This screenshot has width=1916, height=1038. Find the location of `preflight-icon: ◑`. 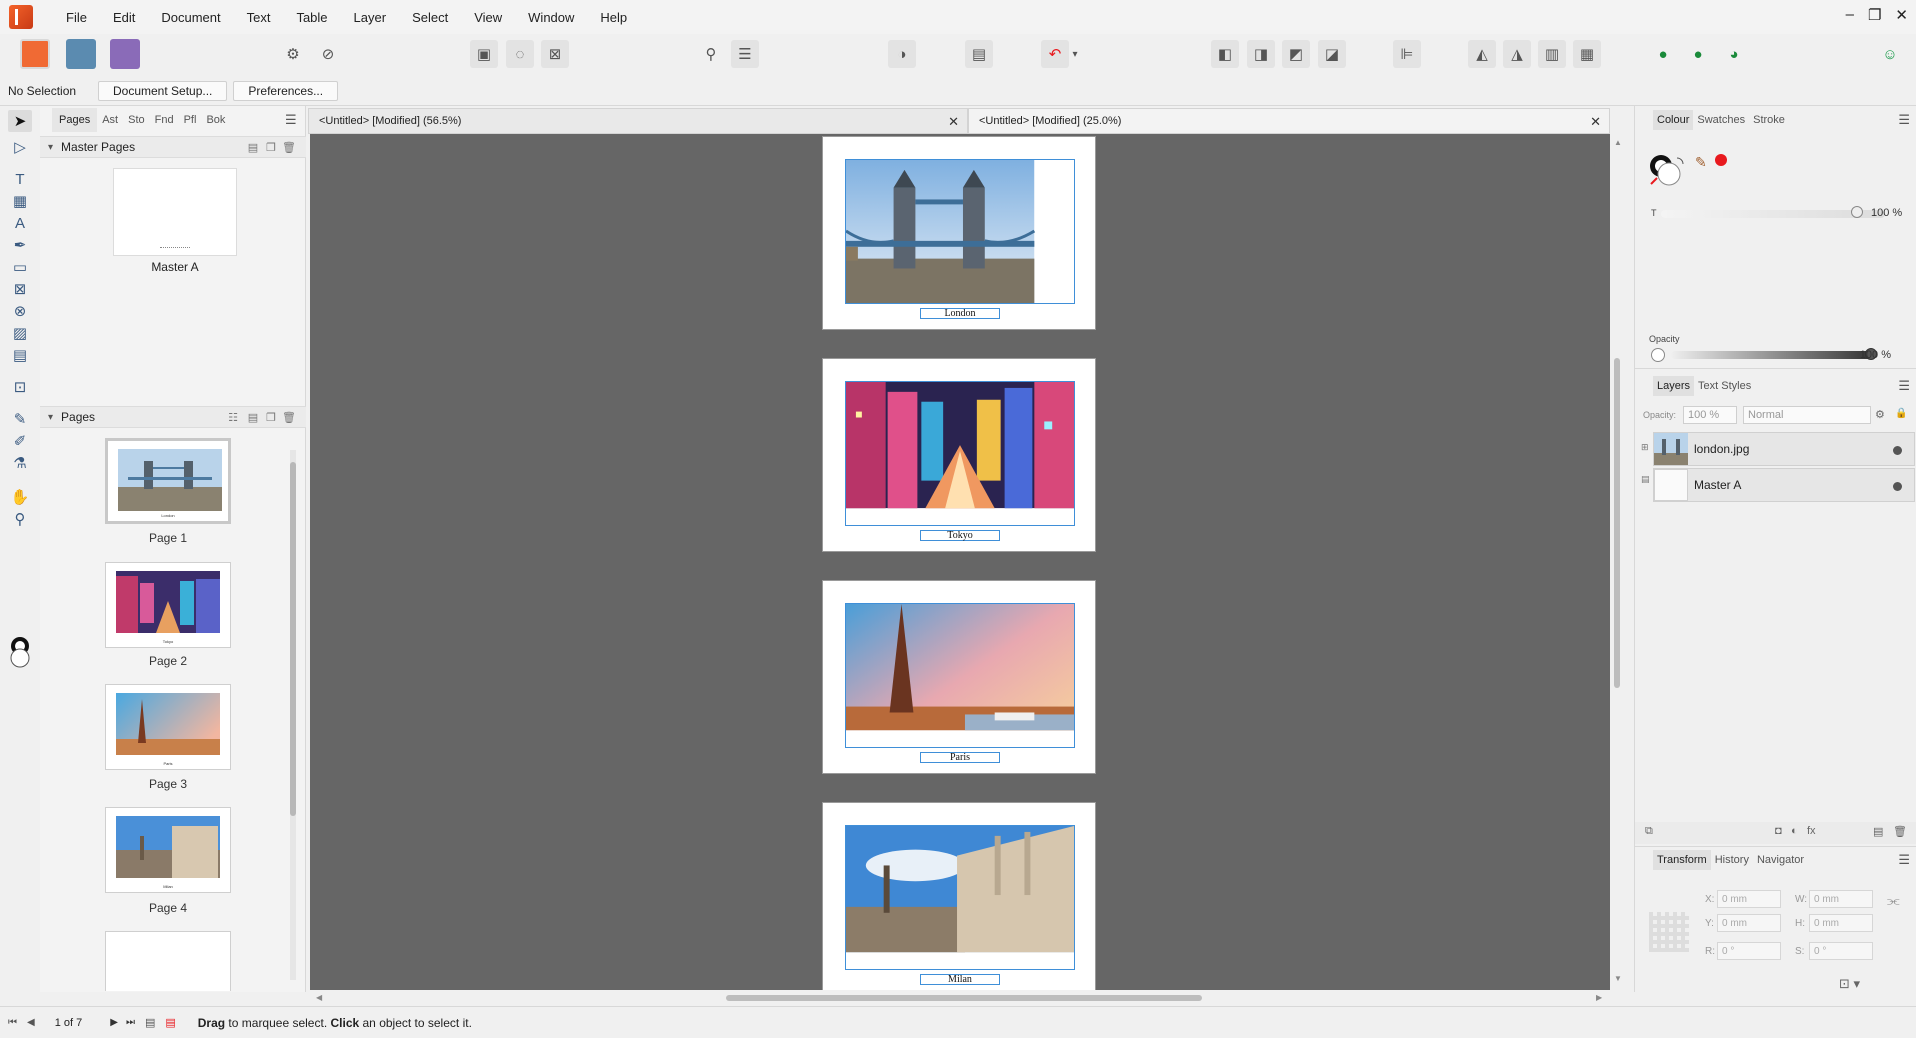

preflight-icon: ◑ is located at coordinates (902, 54).